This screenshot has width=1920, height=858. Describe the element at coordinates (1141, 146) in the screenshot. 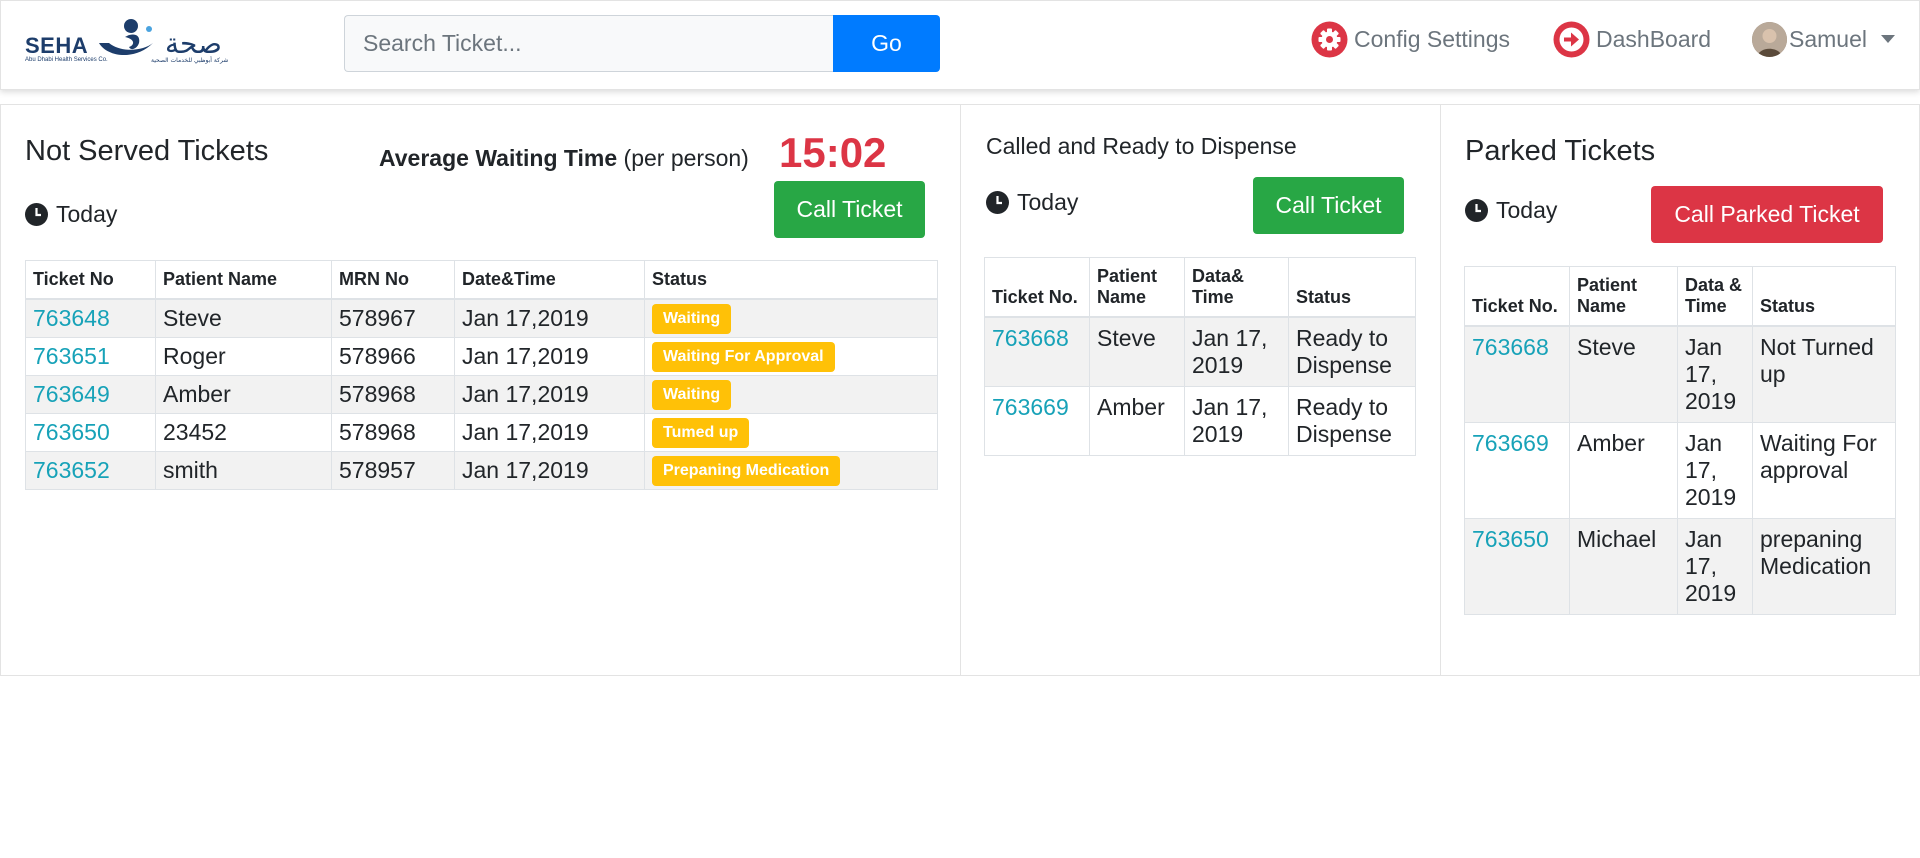

I see `panel-title: Called and Ready to Dispense` at that location.